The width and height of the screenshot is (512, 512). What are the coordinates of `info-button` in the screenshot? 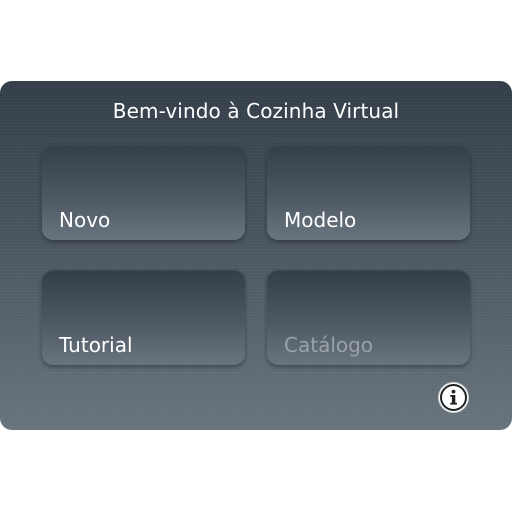 It's located at (453, 397).